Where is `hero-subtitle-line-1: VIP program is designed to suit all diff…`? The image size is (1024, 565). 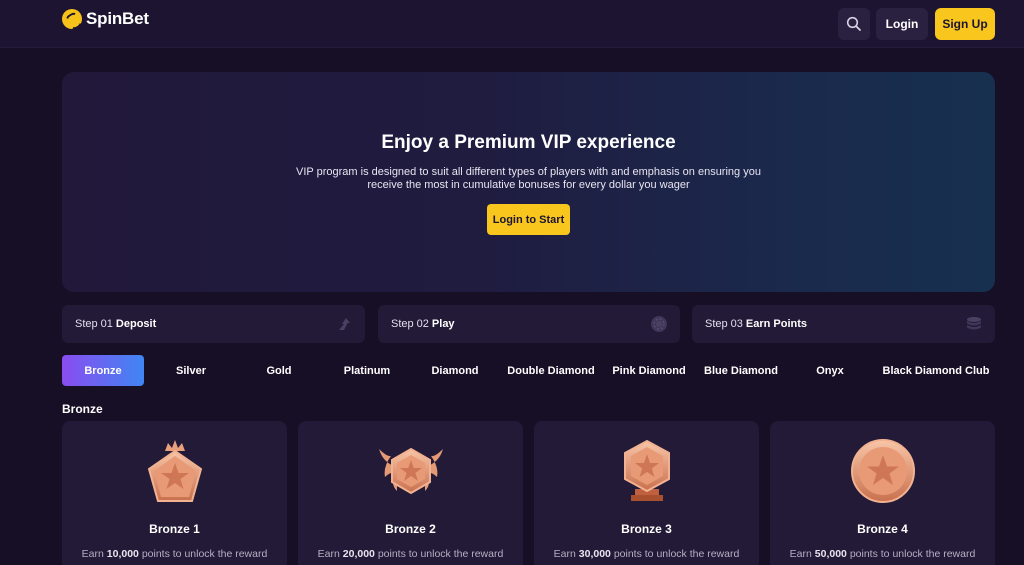 hero-subtitle-line-1: VIP program is designed to suit all diff… is located at coordinates (528, 172).